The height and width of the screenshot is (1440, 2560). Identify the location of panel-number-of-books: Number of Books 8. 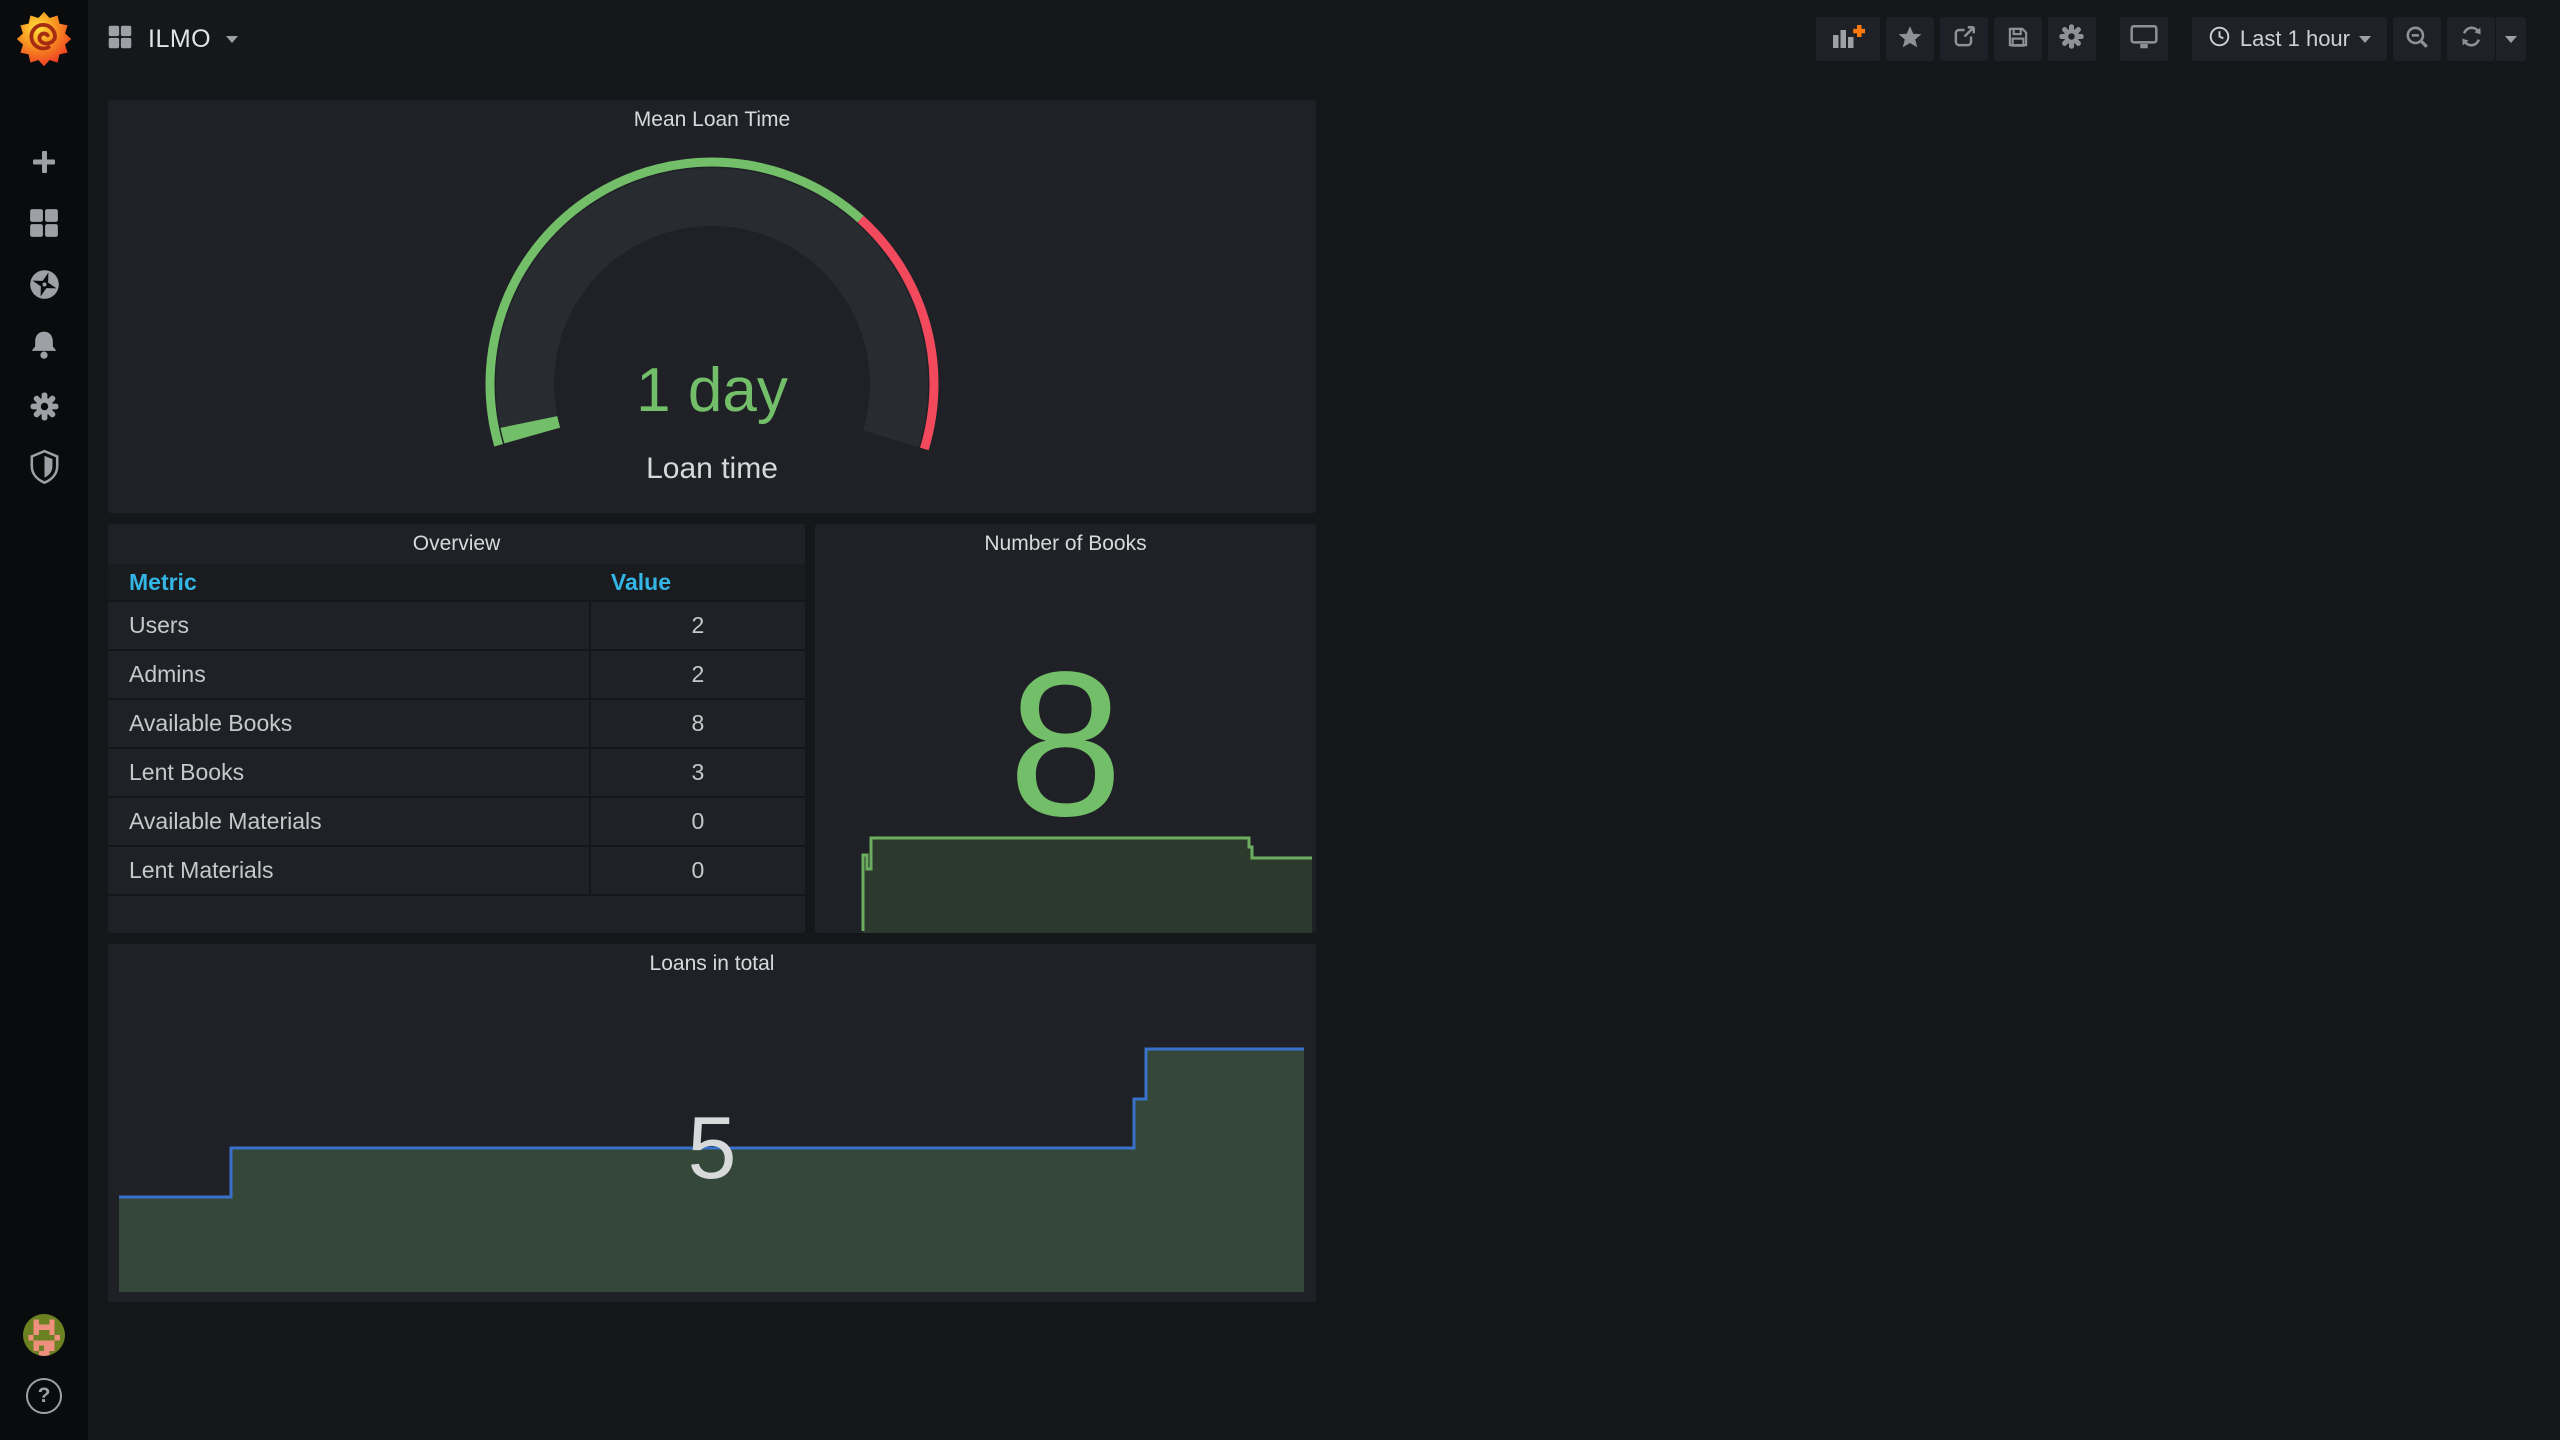
(1065, 728).